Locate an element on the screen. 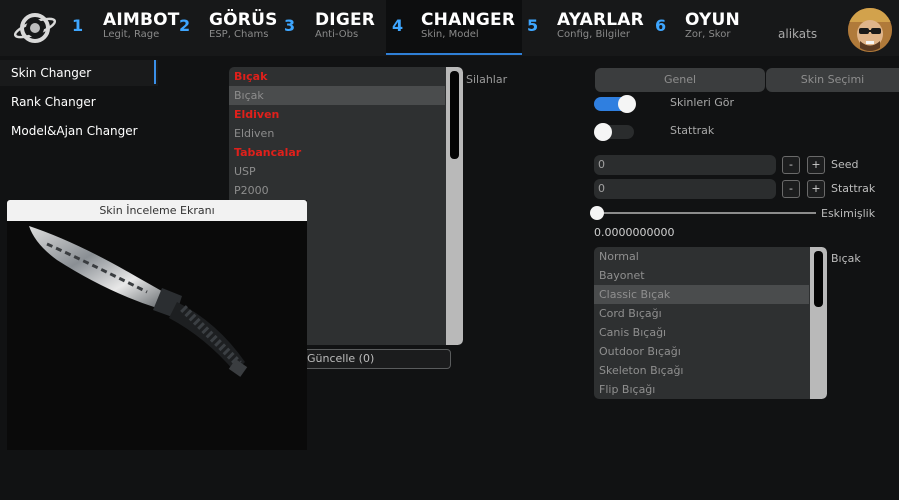 The height and width of the screenshot is (500, 899). stattrak-toggle-label: Stattrak is located at coordinates (692, 130).